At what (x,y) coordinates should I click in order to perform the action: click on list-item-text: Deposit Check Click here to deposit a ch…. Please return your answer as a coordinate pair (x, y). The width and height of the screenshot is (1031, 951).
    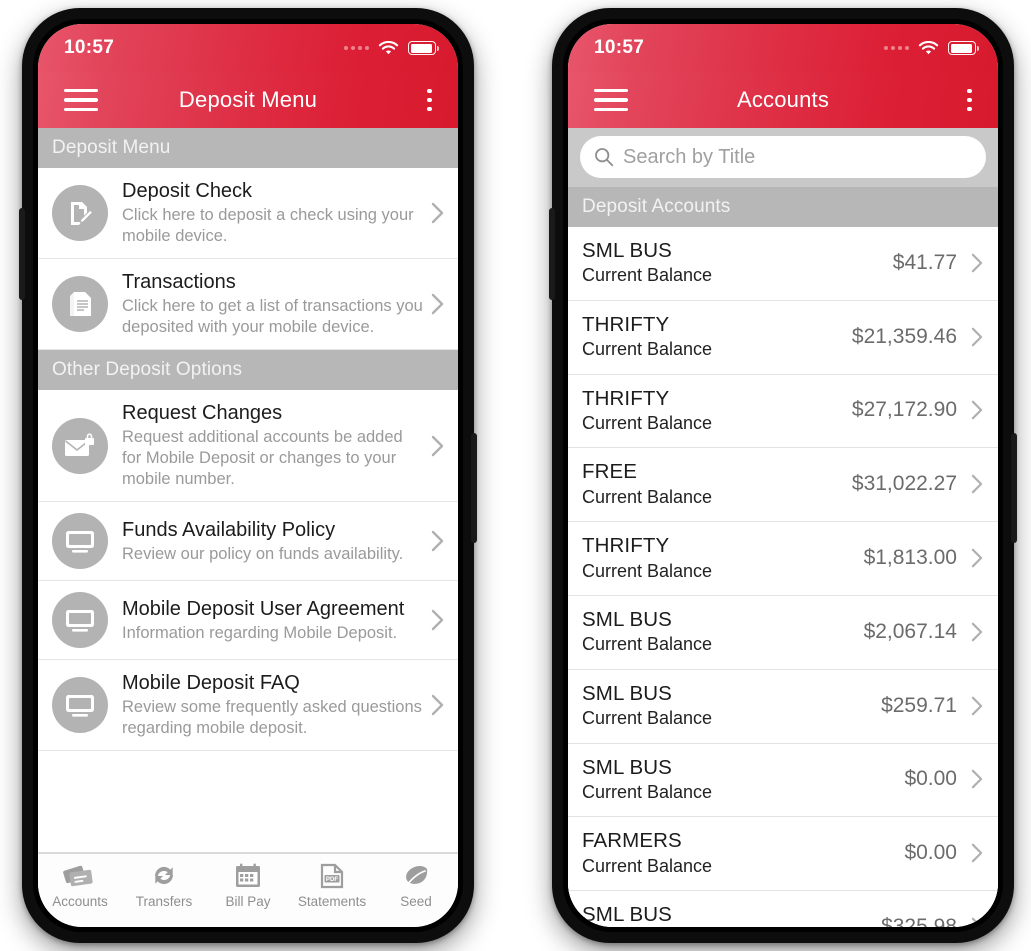
    Looking at the image, I should click on (274, 213).